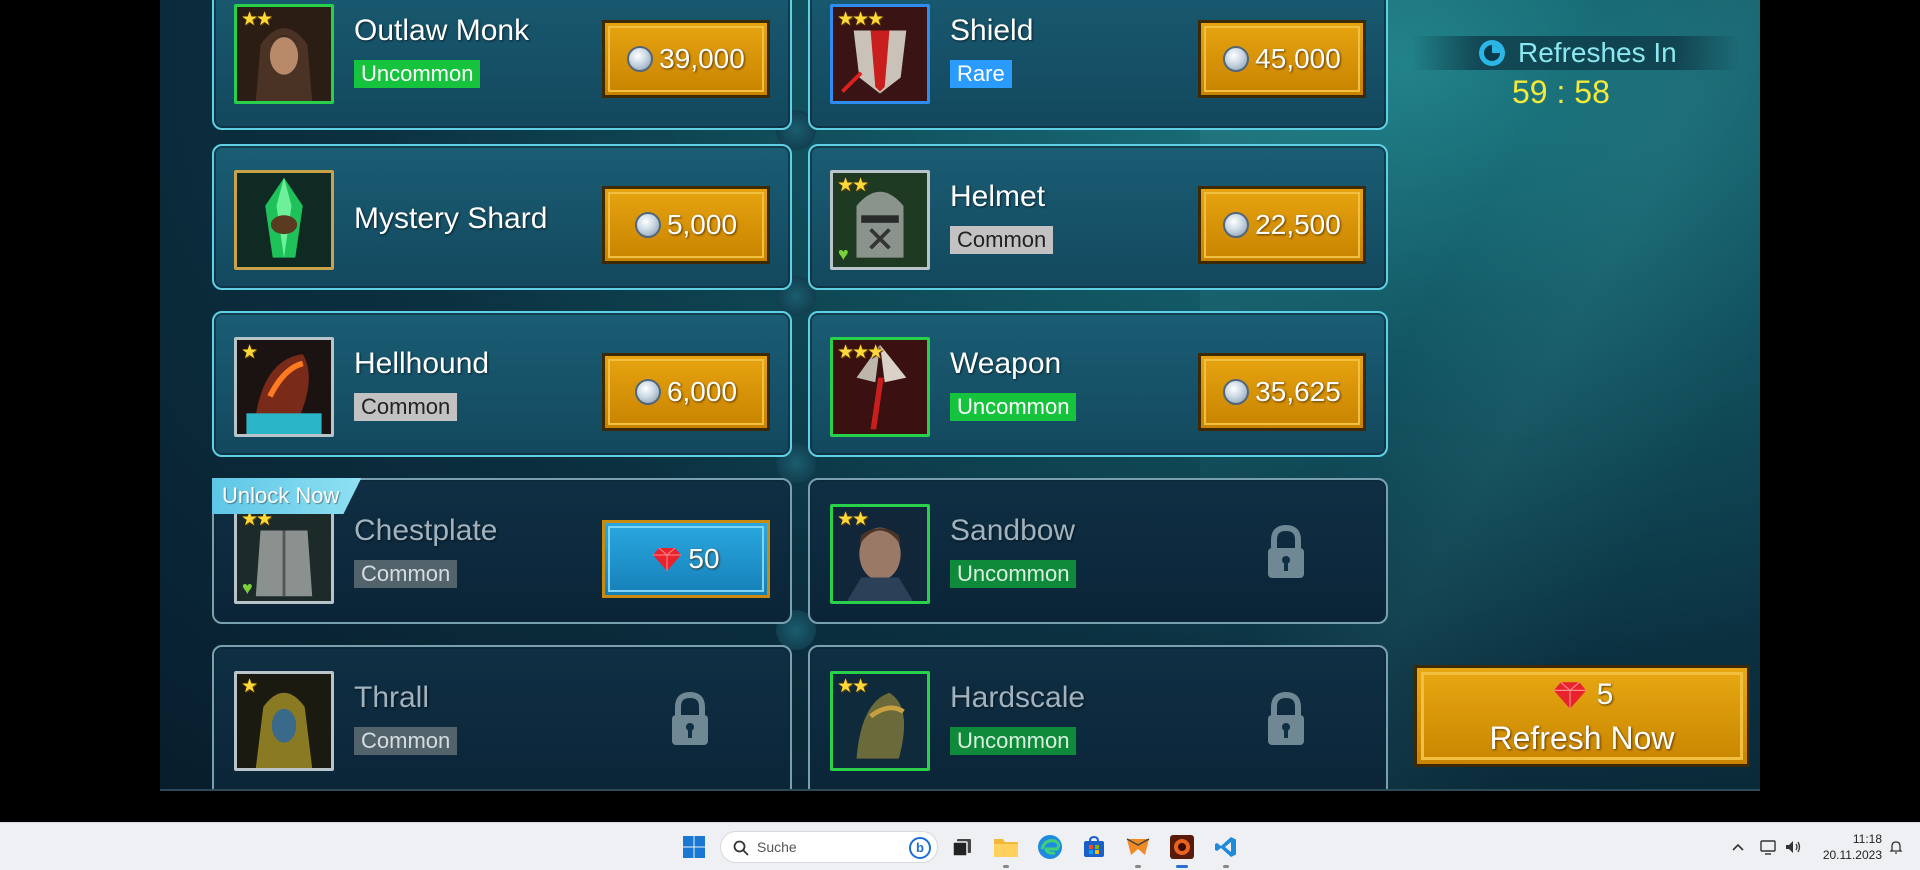  I want to click on item-name: Outlaw Monk, so click(442, 30).